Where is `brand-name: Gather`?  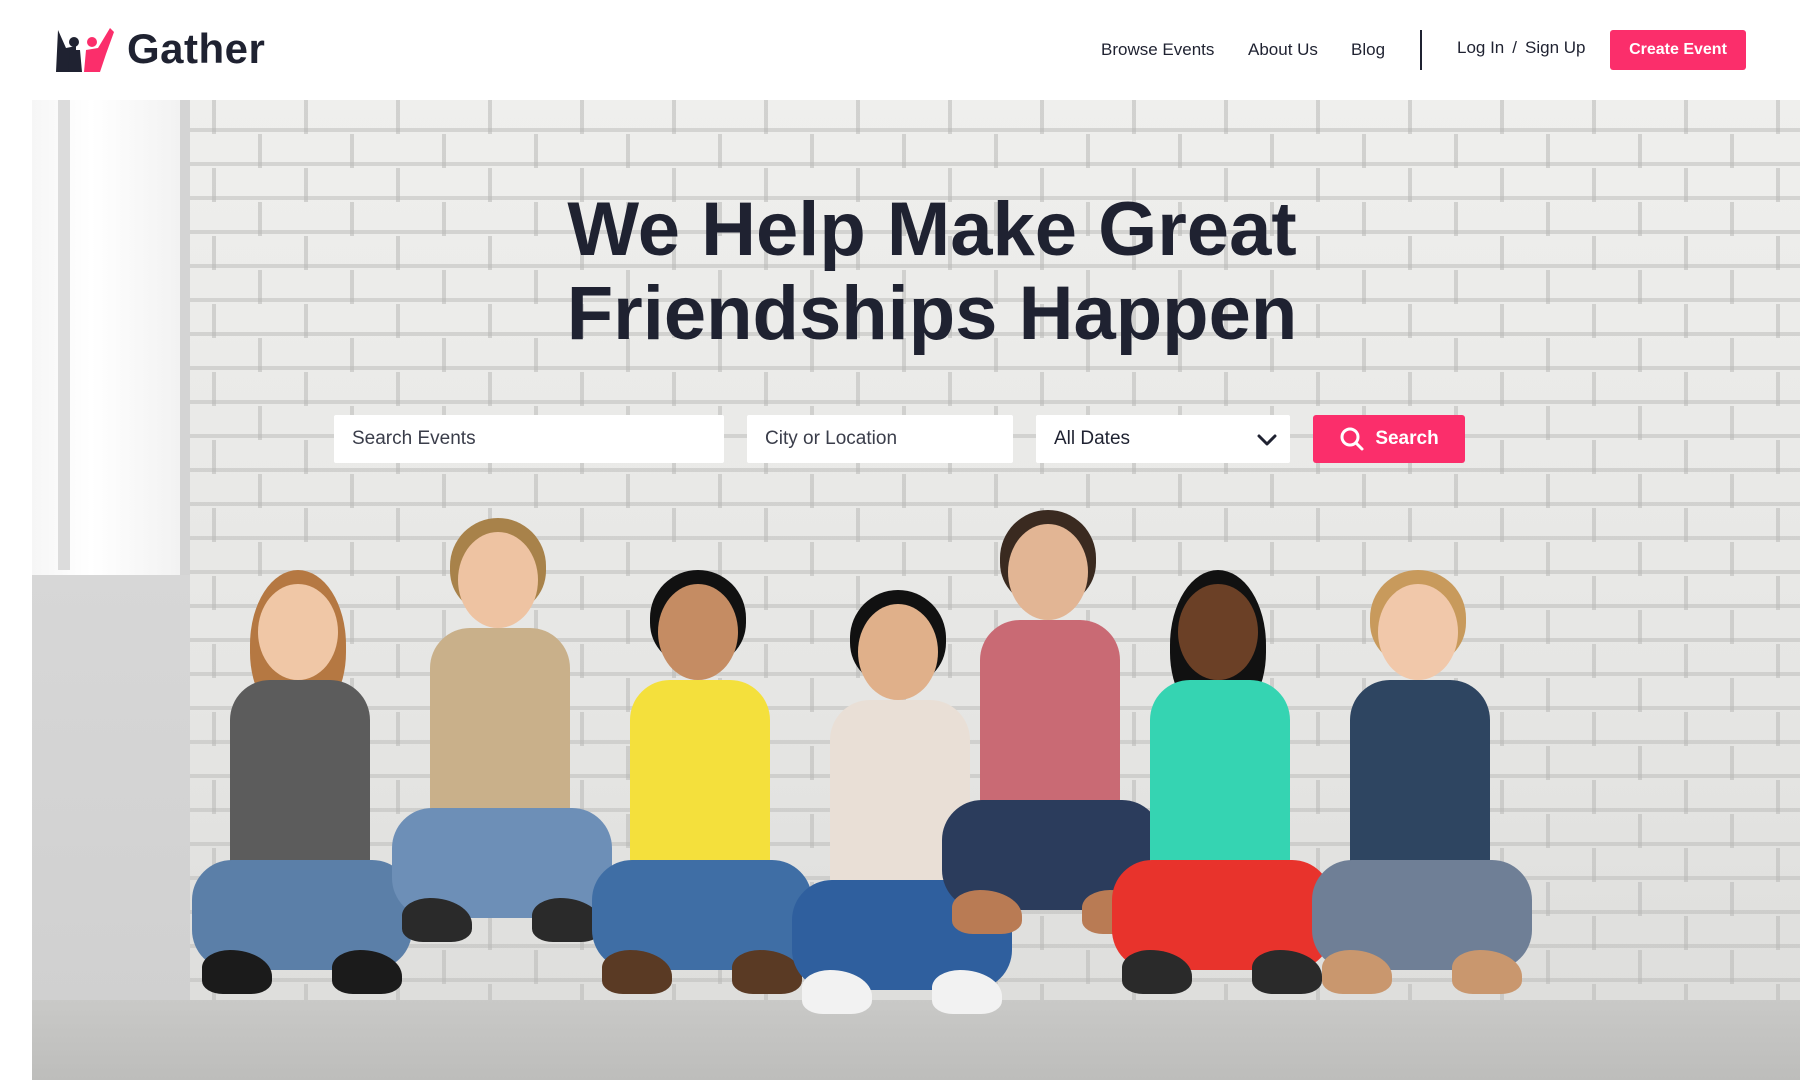 brand-name: Gather is located at coordinates (196, 48).